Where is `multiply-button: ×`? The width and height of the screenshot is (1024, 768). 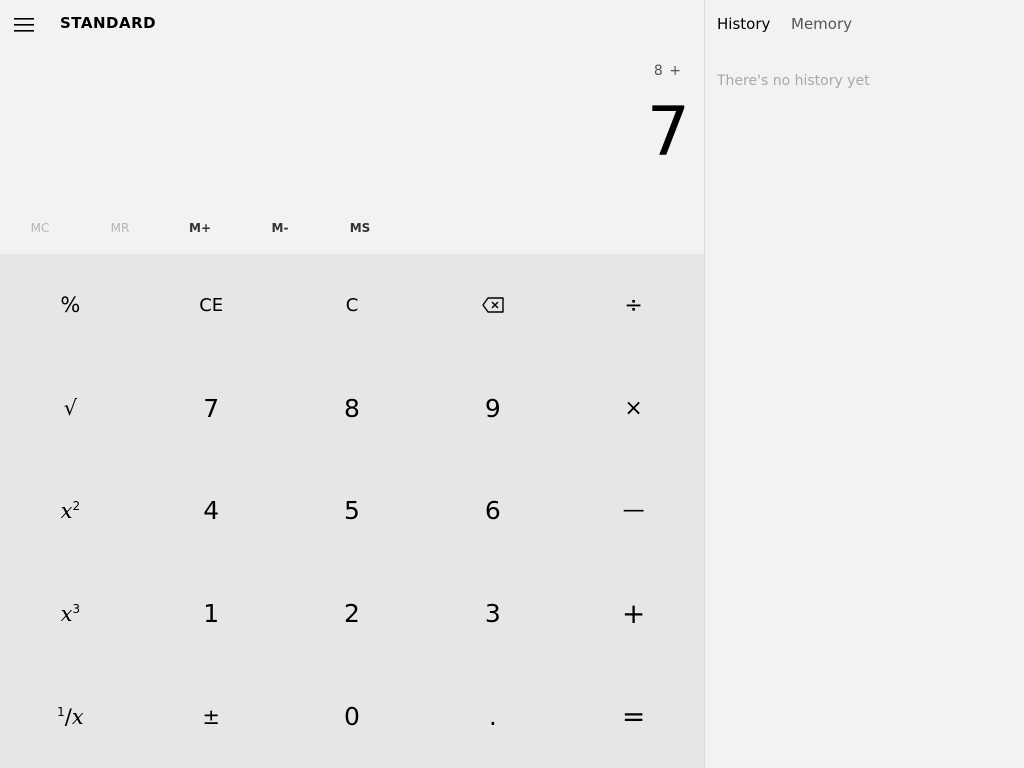
multiply-button: × is located at coordinates (633, 408).